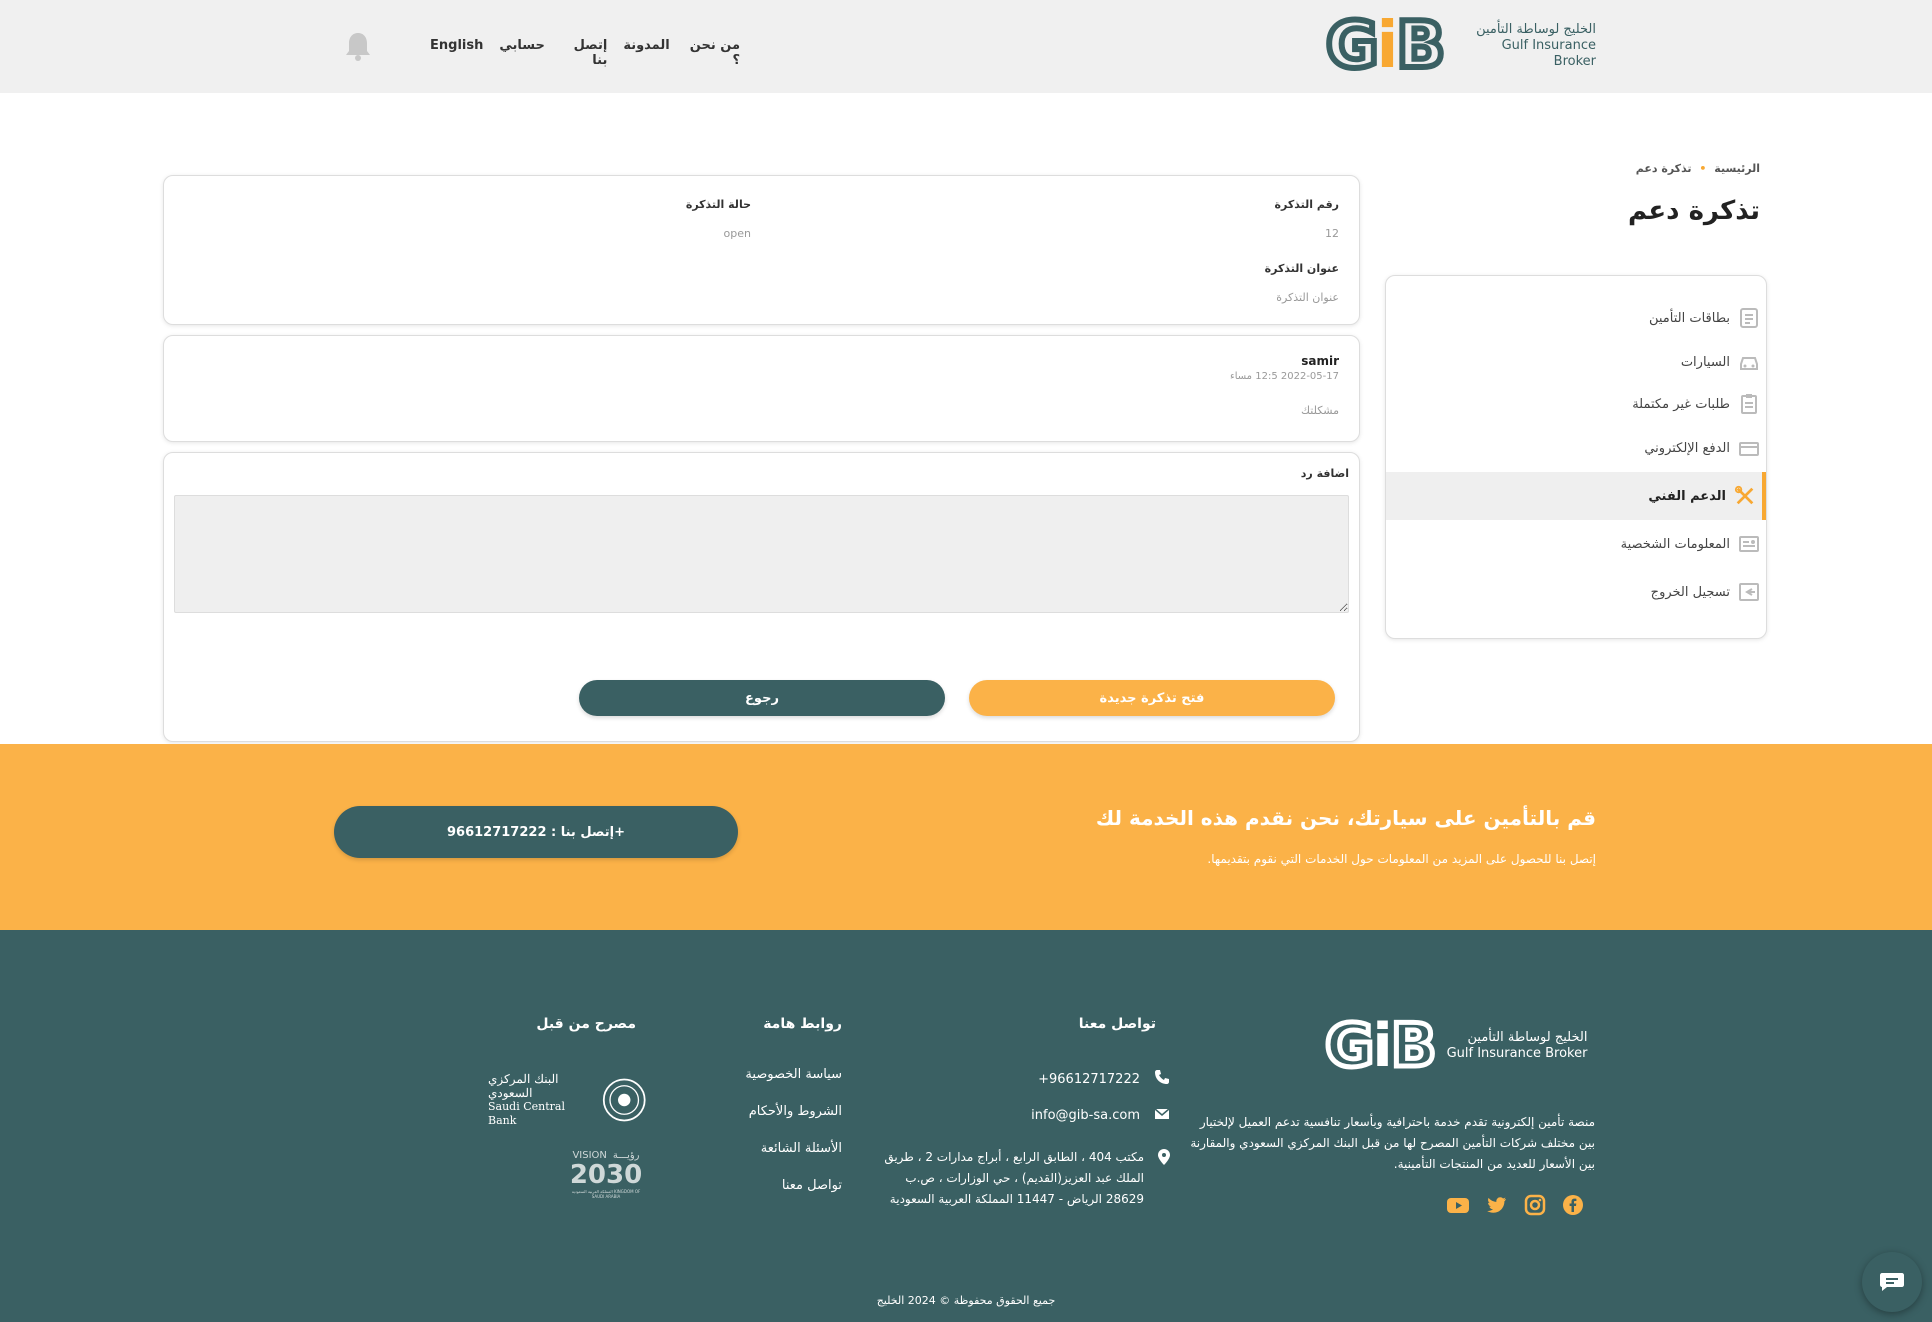  I want to click on contact-phone-text: +96612717222, so click(1089, 1079).